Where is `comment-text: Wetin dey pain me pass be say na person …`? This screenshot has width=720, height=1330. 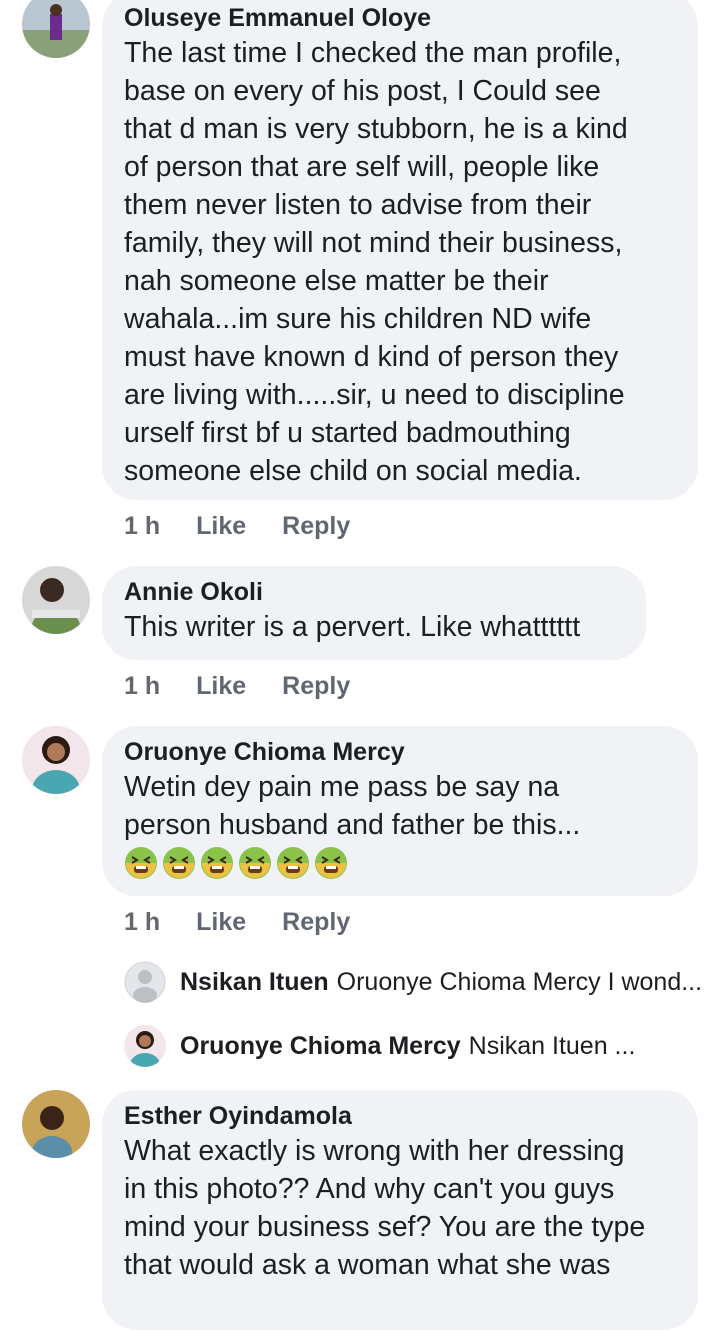 comment-text: Wetin dey pain me pass be say na person … is located at coordinates (352, 806).